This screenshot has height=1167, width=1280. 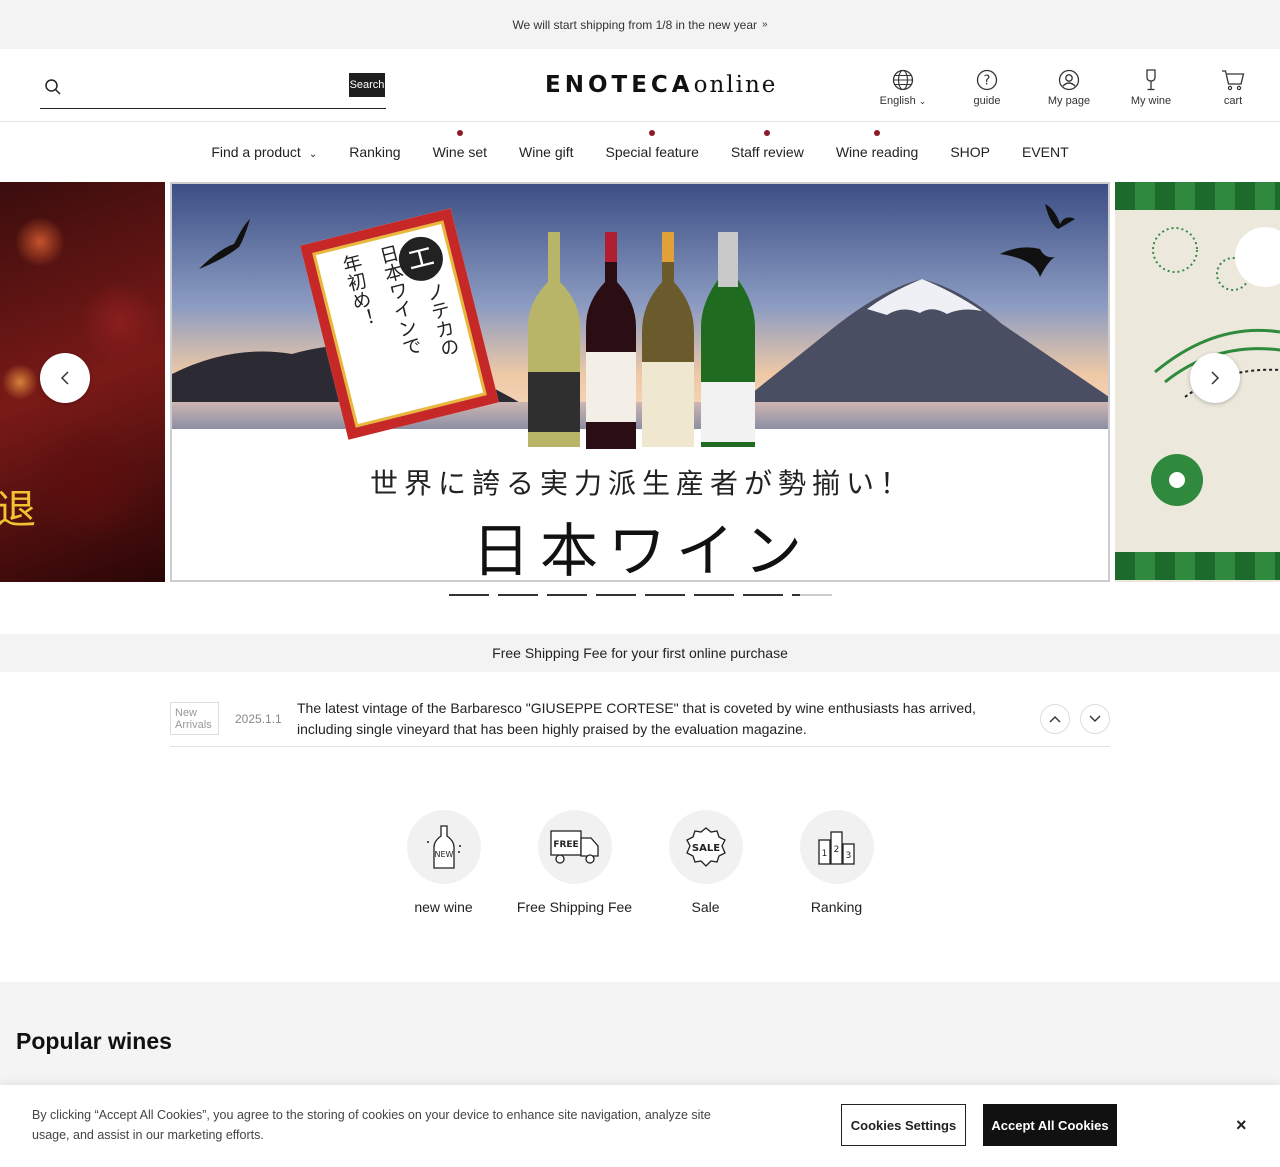 What do you see at coordinates (1241, 1125) in the screenshot?
I see `close-icon: ×` at bounding box center [1241, 1125].